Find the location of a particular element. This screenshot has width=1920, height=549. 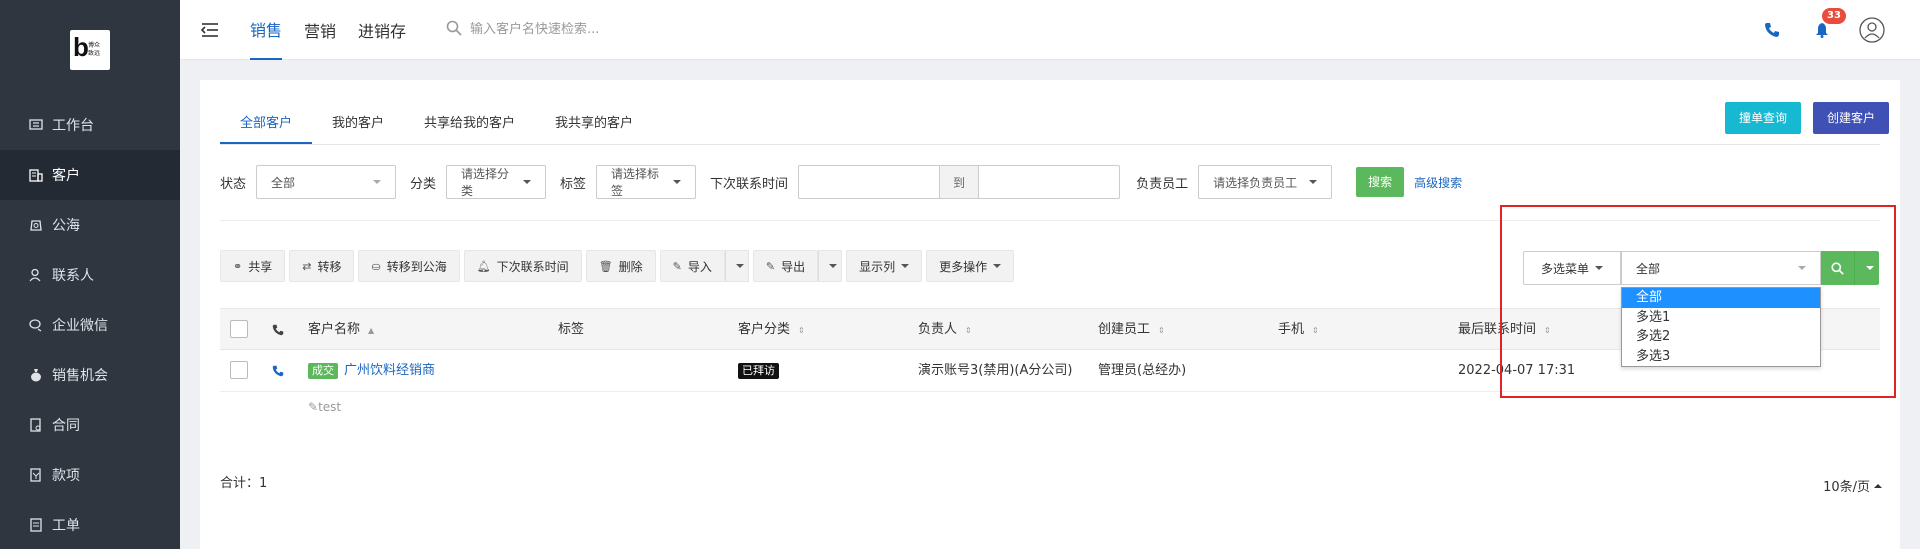

share-label: 共享 is located at coordinates (260, 266).